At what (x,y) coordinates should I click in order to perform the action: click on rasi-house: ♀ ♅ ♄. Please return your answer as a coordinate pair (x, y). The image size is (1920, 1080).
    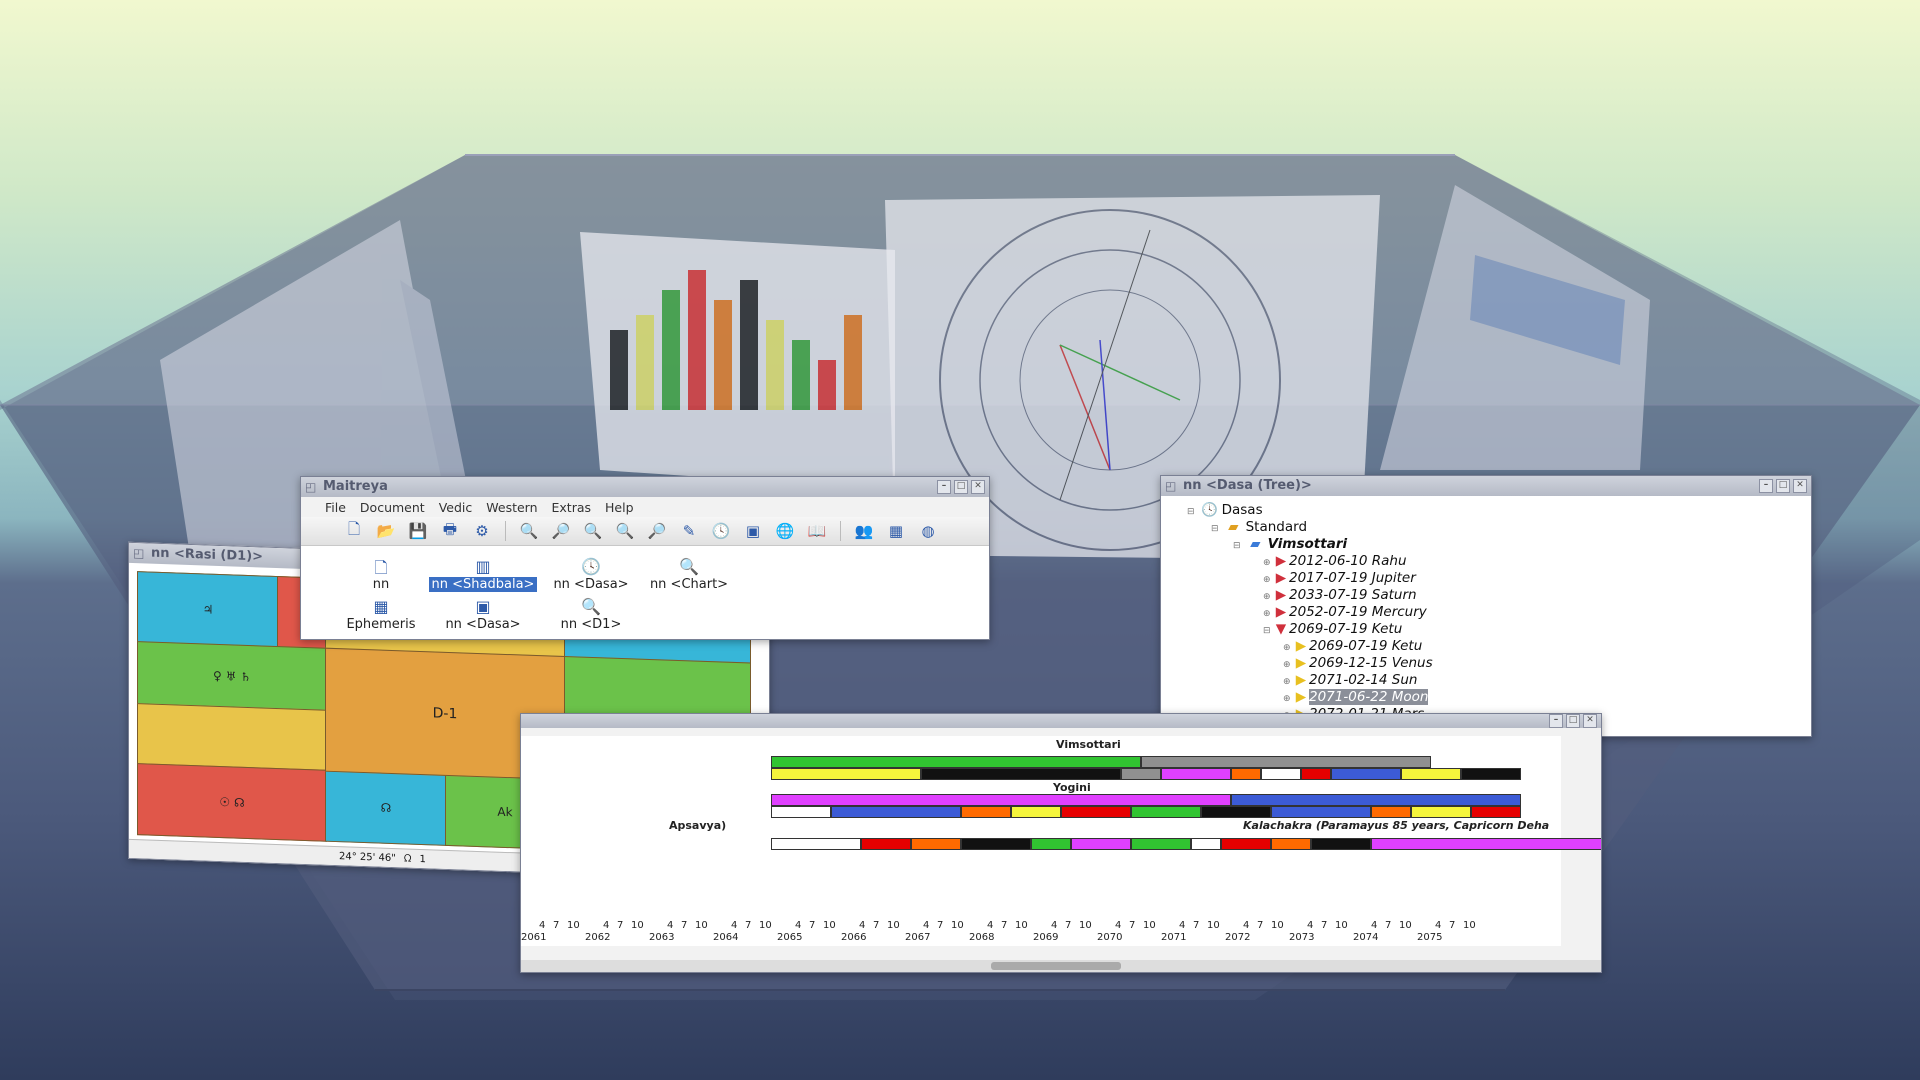
    Looking at the image, I should click on (232, 676).